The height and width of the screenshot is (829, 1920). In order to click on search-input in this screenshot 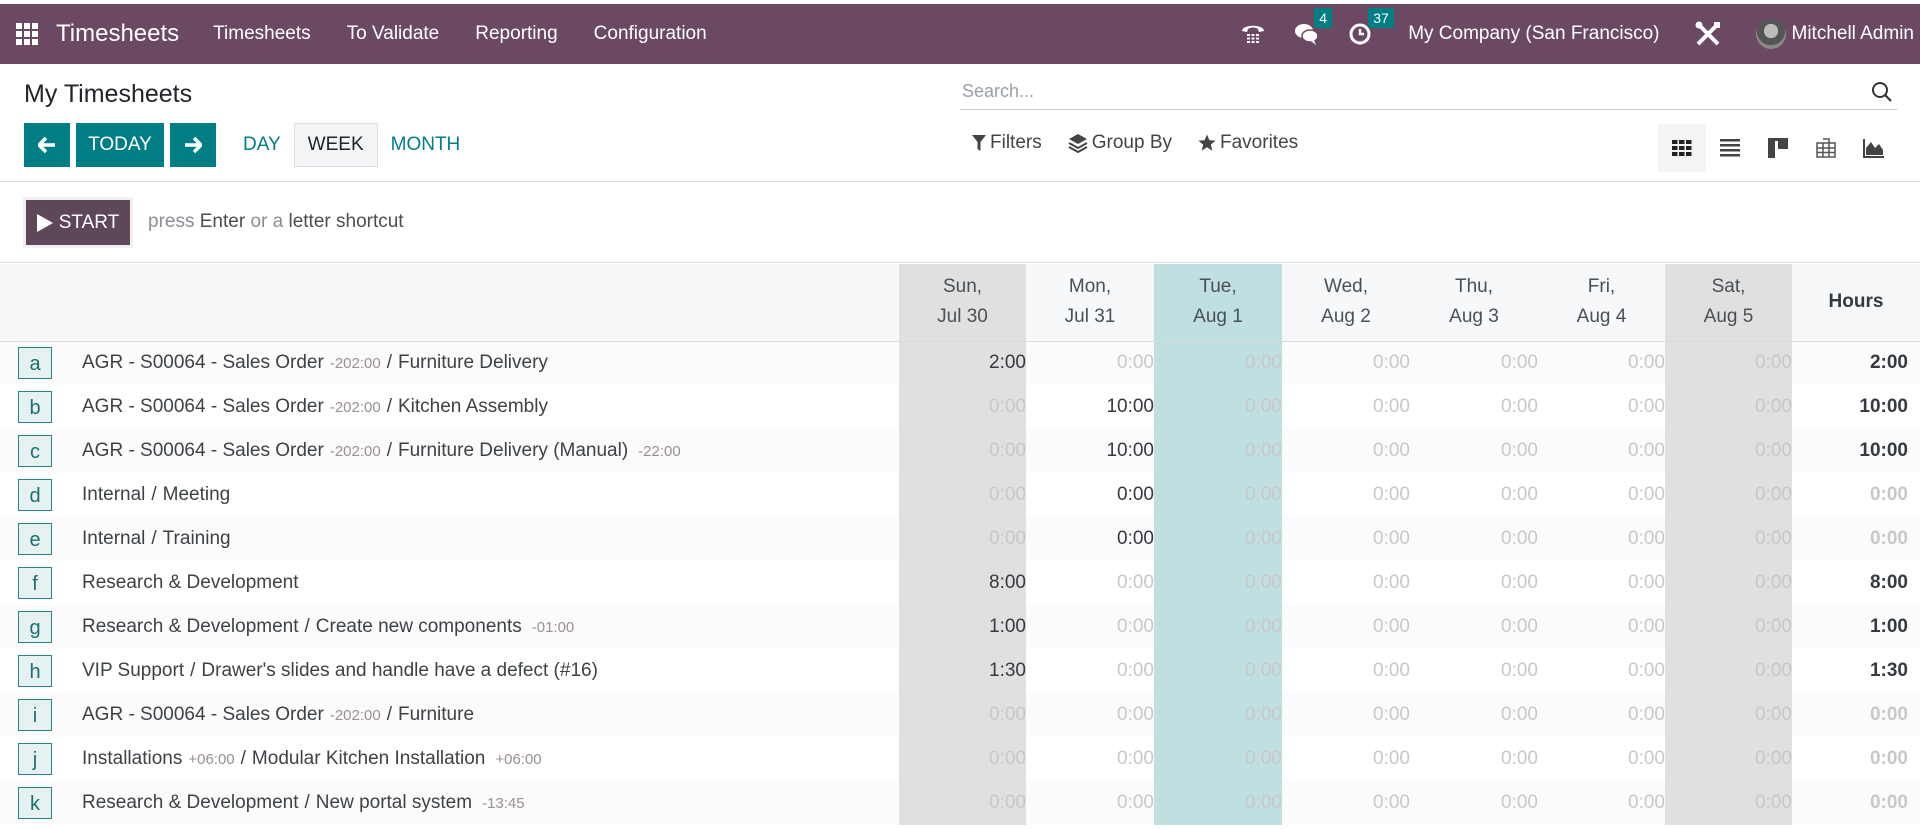, I will do `click(1415, 91)`.